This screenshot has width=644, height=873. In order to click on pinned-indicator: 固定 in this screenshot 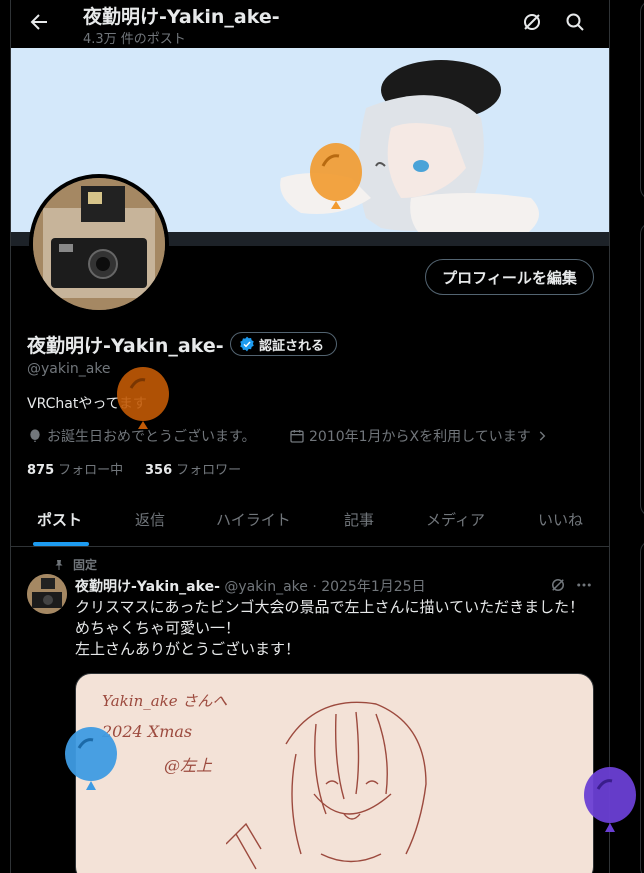, I will do `click(75, 564)`.